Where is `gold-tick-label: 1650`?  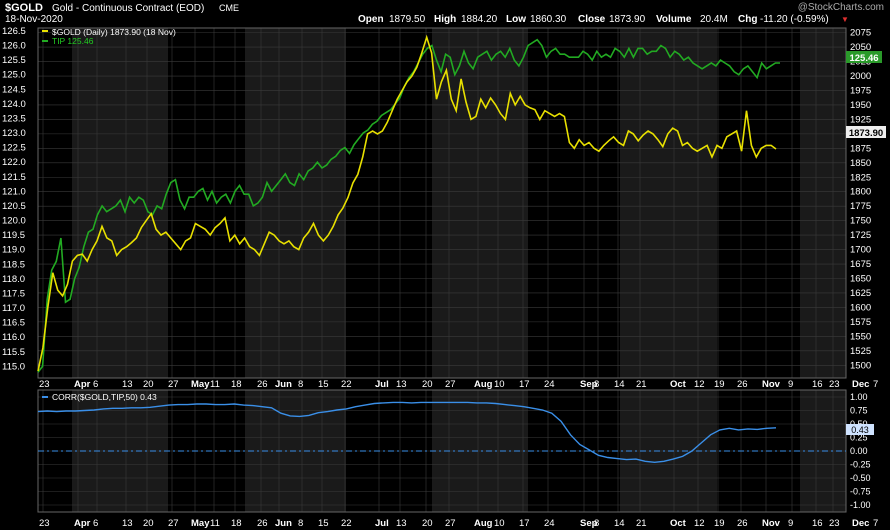
gold-tick-label: 1650 is located at coordinates (860, 278).